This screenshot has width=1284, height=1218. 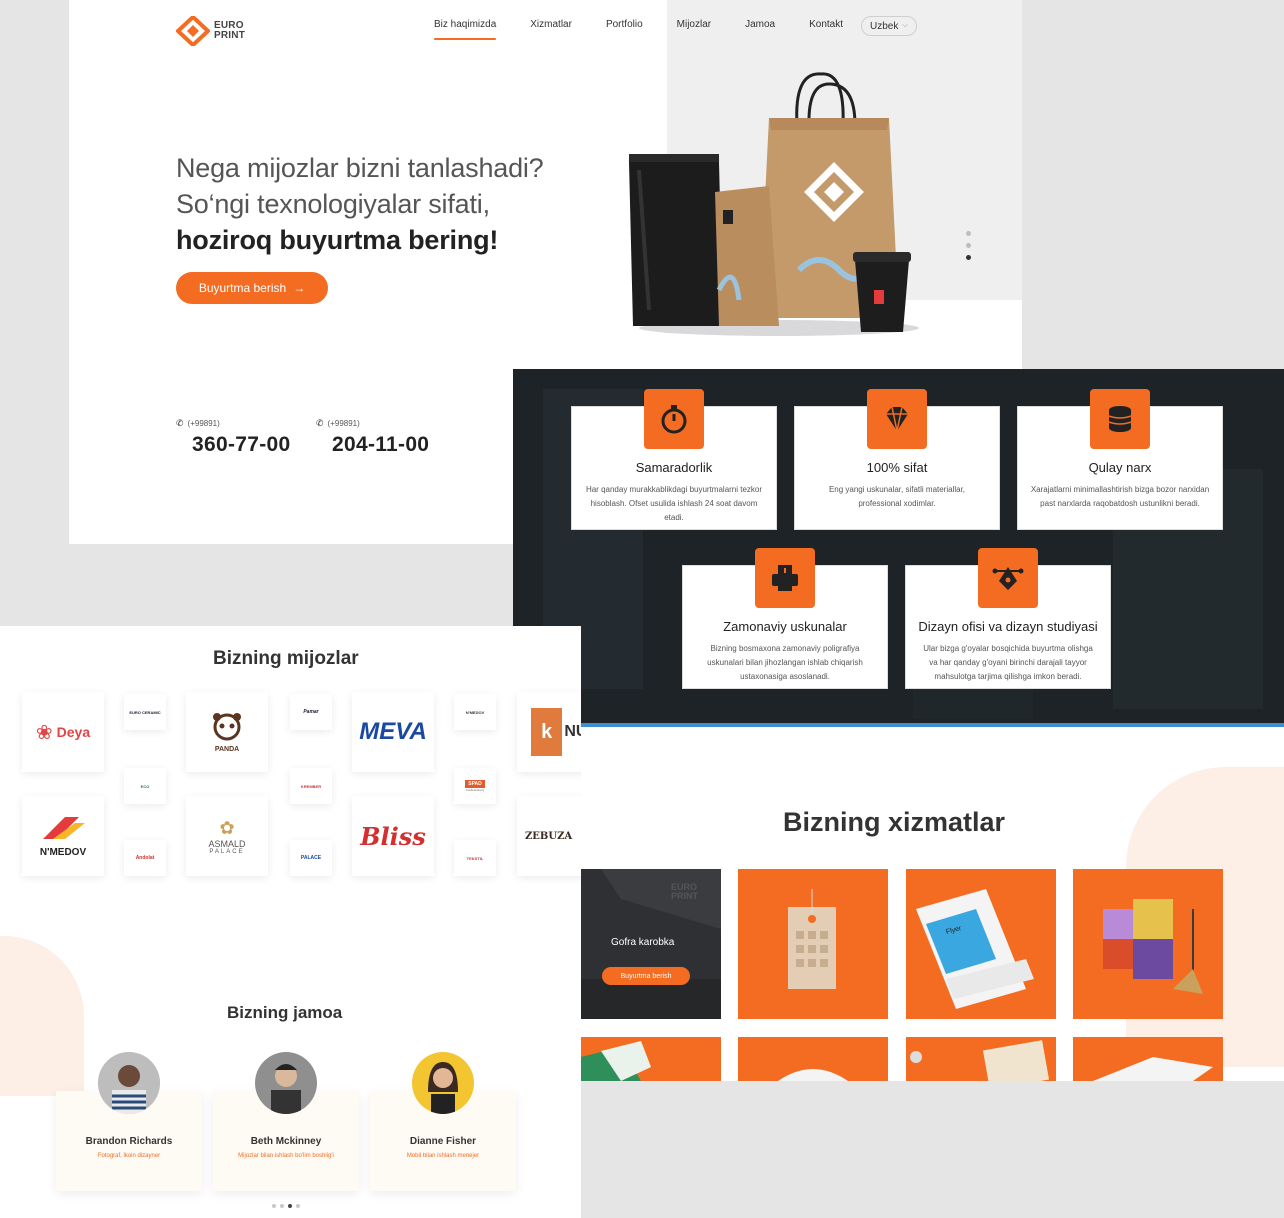 I want to click on tag-image, so click(x=812, y=939).